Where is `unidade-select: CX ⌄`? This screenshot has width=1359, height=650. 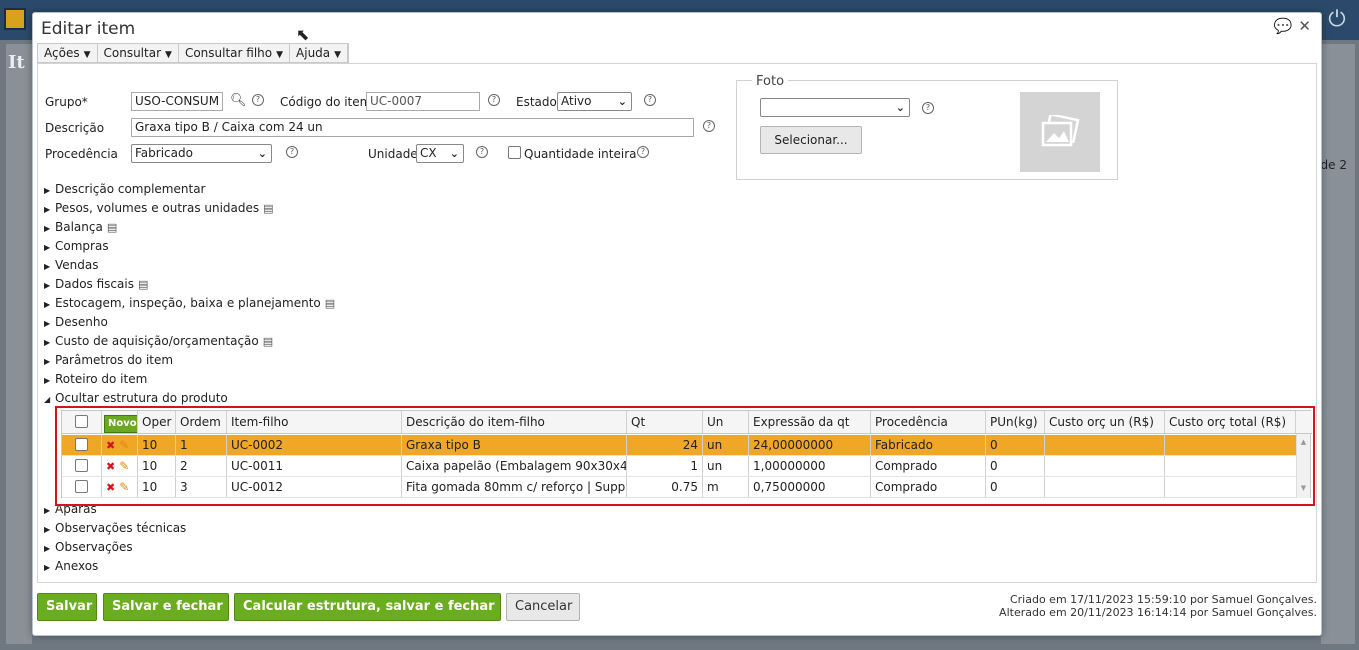 unidade-select: CX ⌄ is located at coordinates (440, 153).